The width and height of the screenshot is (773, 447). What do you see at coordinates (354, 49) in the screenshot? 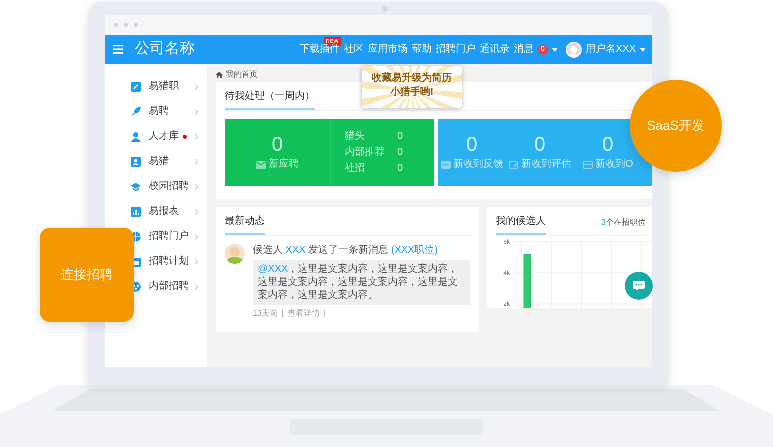
I see `nav-link-item: 社区` at bounding box center [354, 49].